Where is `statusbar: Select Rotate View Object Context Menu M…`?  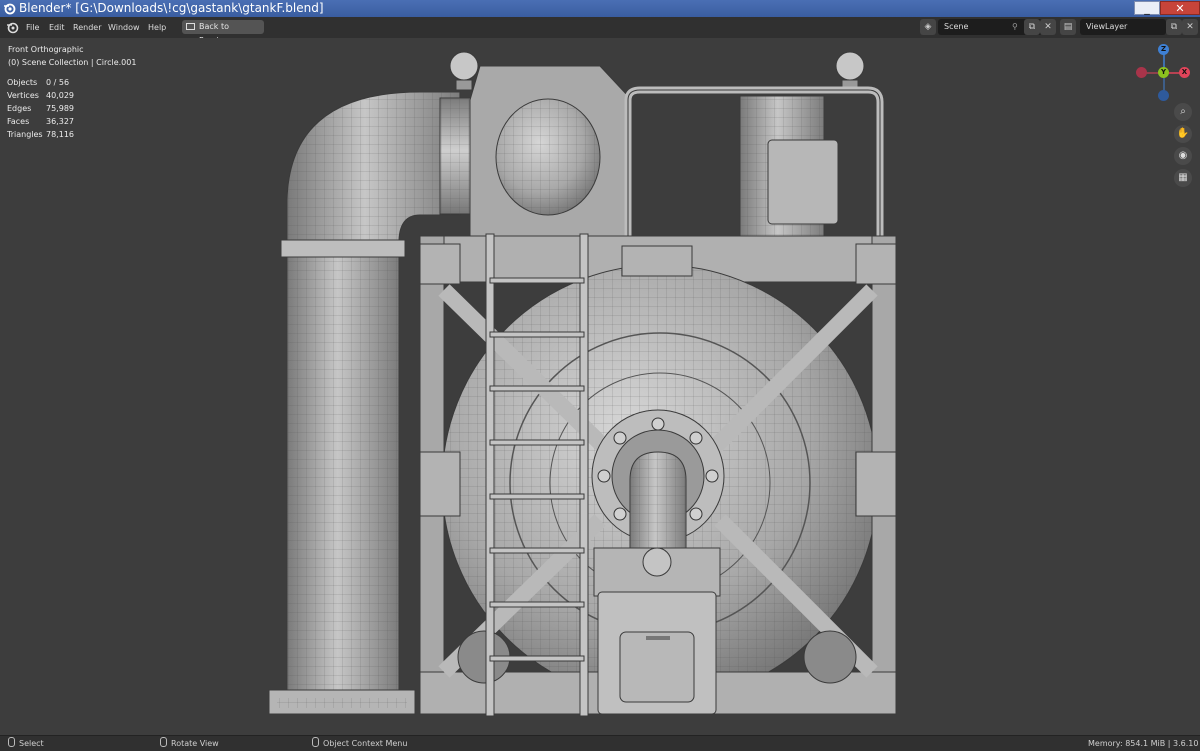 statusbar: Select Rotate View Object Context Menu M… is located at coordinates (600, 743).